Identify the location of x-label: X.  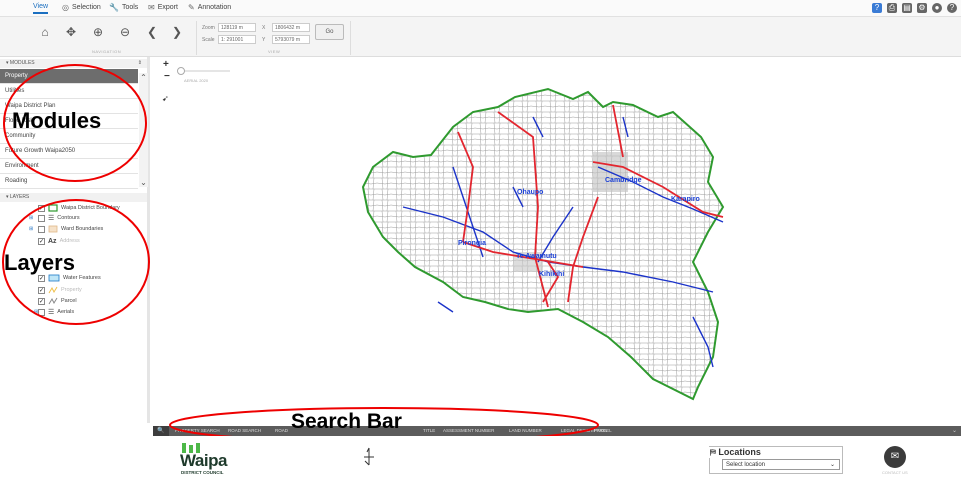
(264, 28).